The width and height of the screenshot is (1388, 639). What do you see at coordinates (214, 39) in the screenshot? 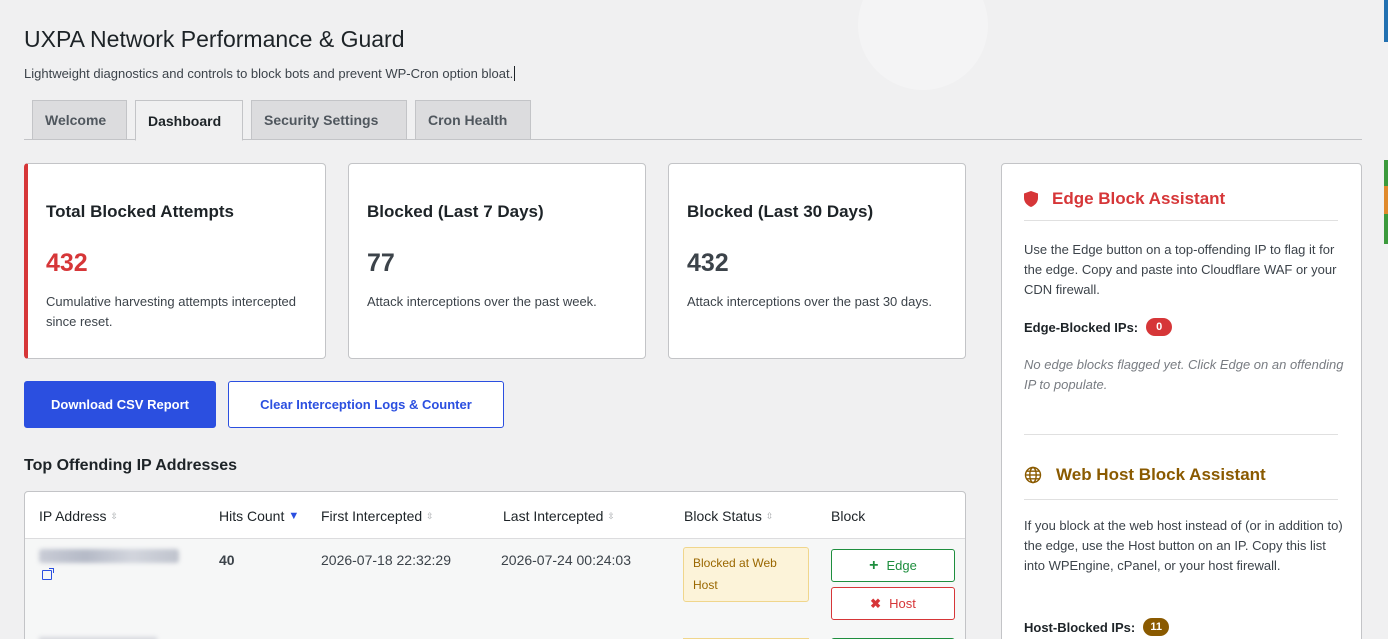
I see `page-title: UXPA Network Performance & Guard` at bounding box center [214, 39].